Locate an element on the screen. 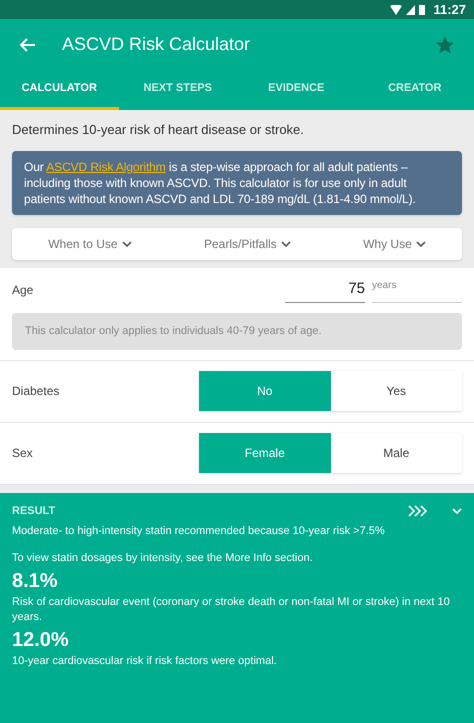 The image size is (474, 723). result-value: 8.1% is located at coordinates (35, 581).